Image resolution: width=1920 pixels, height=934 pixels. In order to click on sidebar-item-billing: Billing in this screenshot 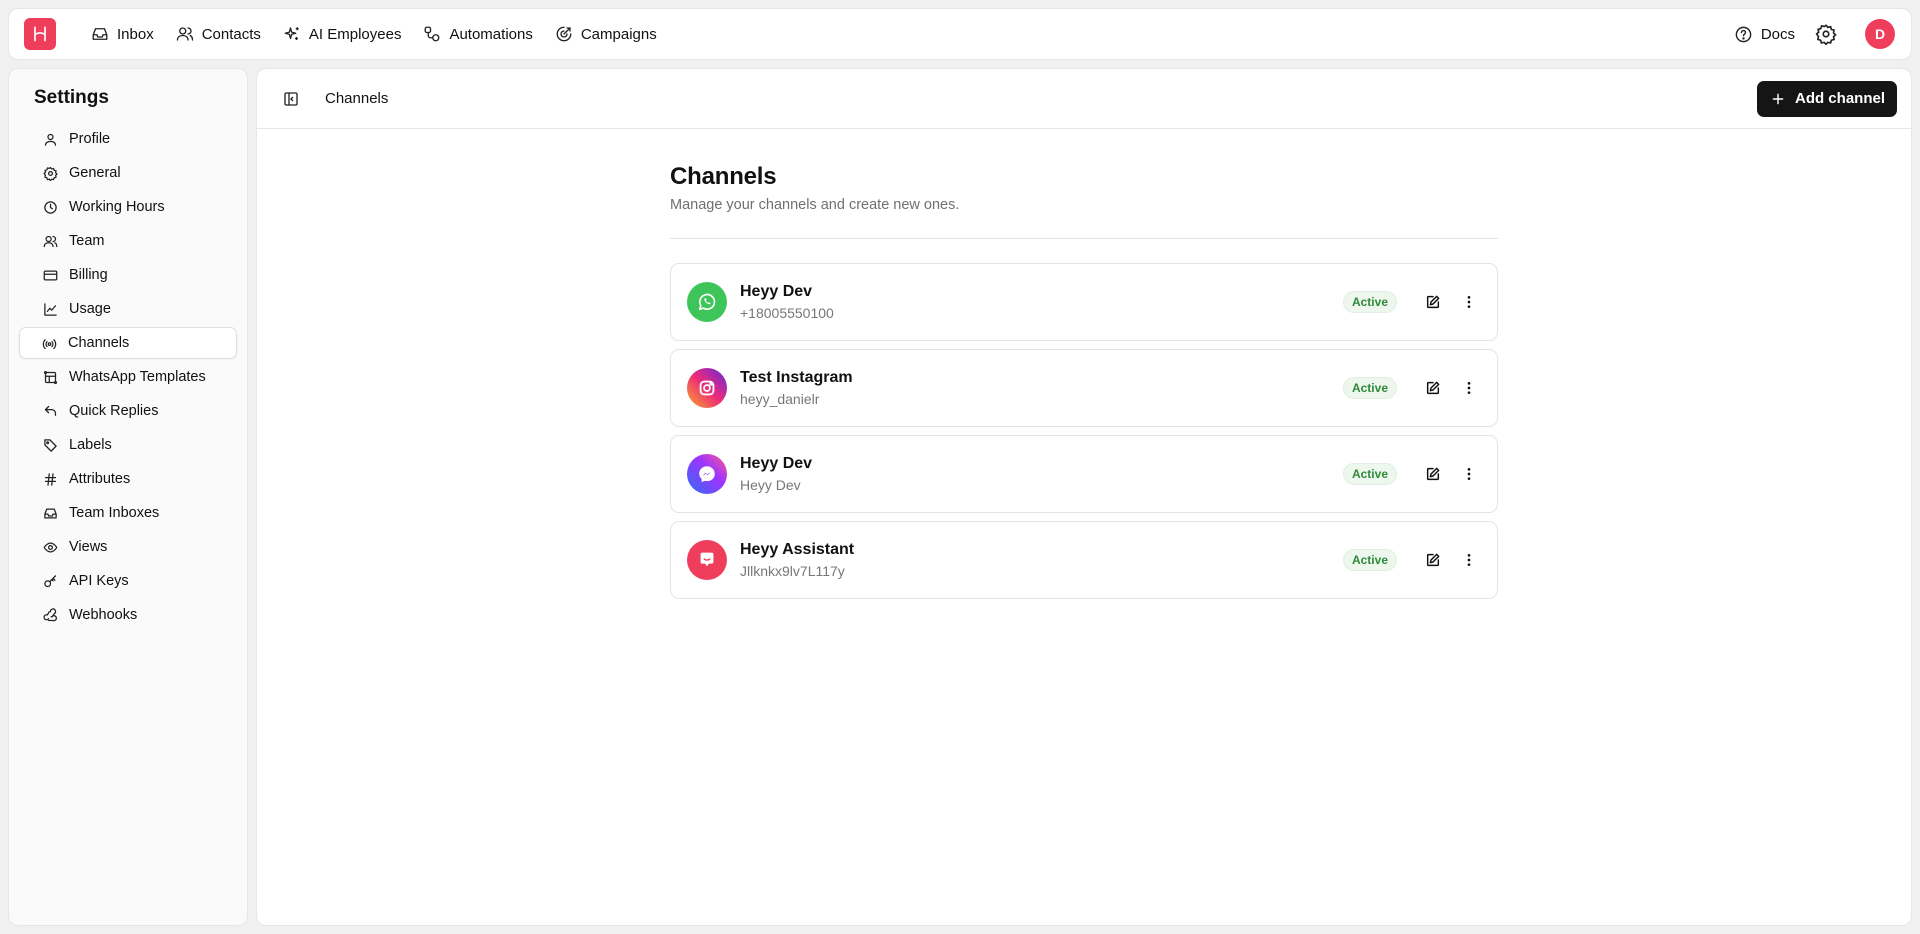, I will do `click(128, 275)`.